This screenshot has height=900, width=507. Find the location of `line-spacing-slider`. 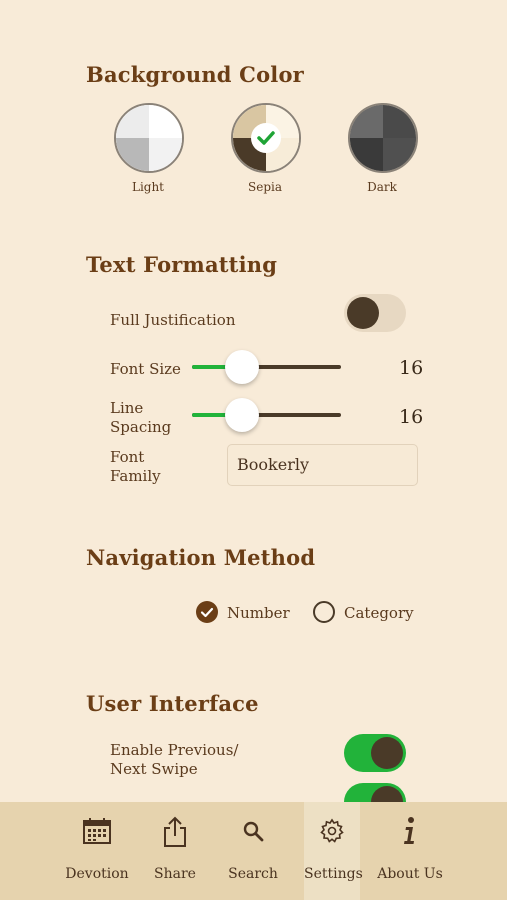

line-spacing-slider is located at coordinates (266, 415).